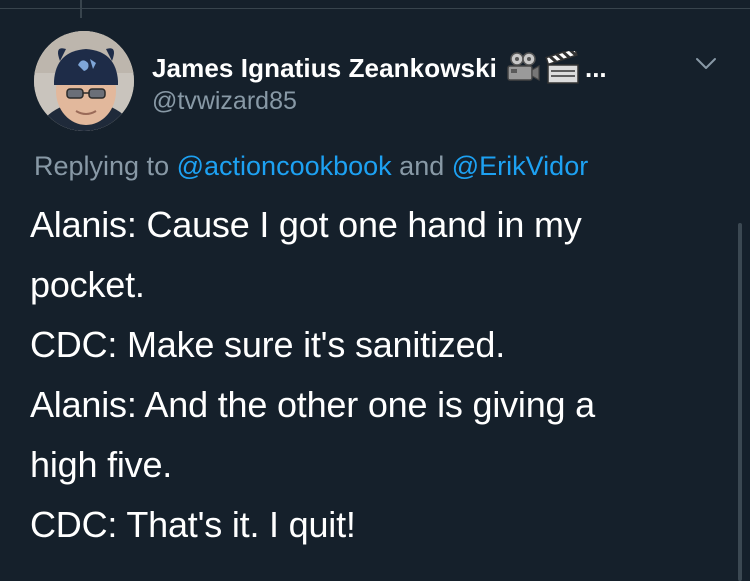  Describe the element at coordinates (87, 284) in the screenshot. I see `tweet-text-line: pocket.` at that location.